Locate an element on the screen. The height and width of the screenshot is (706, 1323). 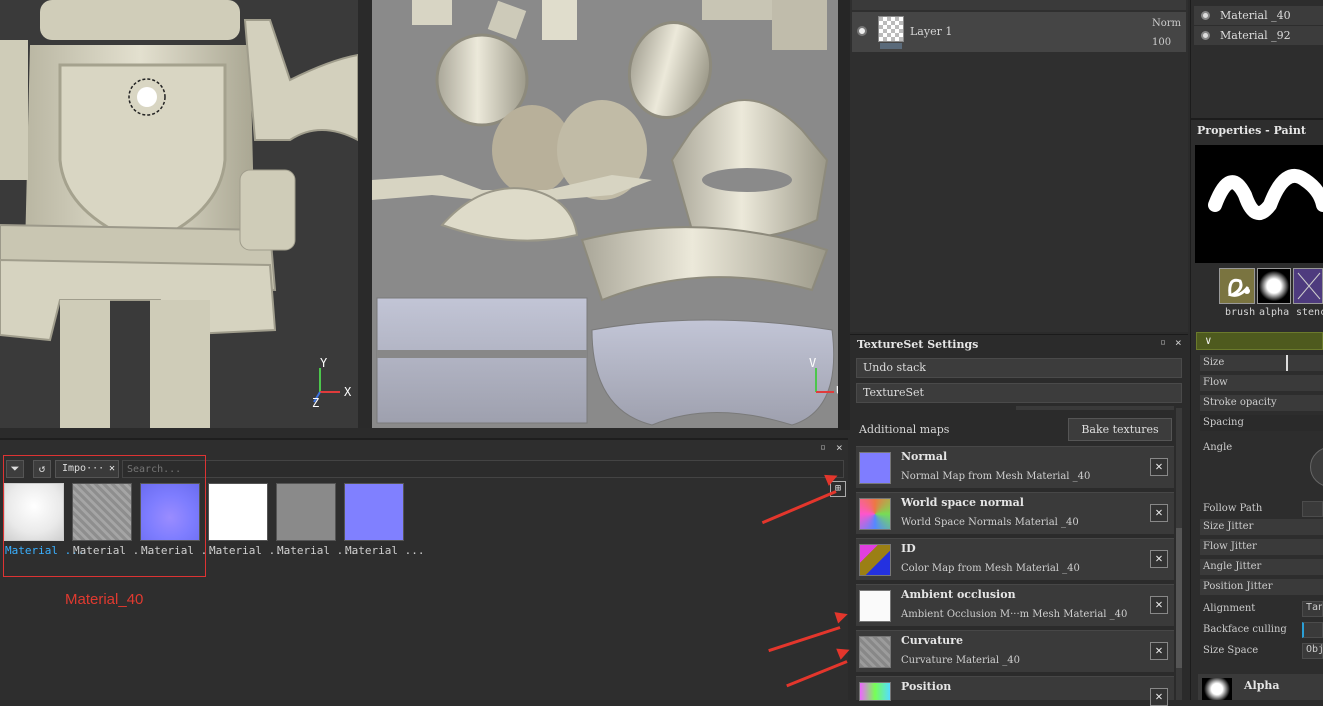
brush-slot-label: brush is located at coordinates (1240, 312).